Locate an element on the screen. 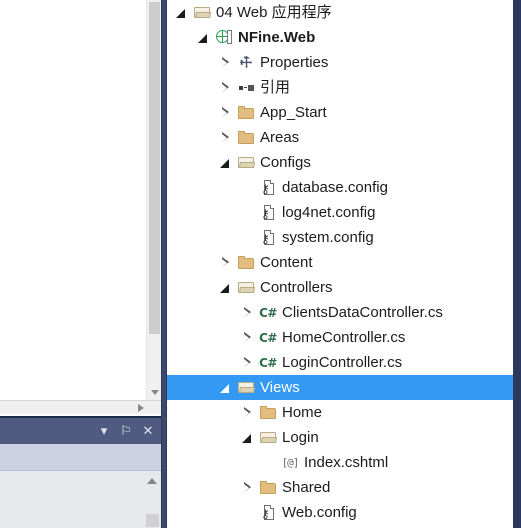 The width and height of the screenshot is (521, 528). tool-window-titlebar: ▾ ⚐ ✕ is located at coordinates (80, 431).